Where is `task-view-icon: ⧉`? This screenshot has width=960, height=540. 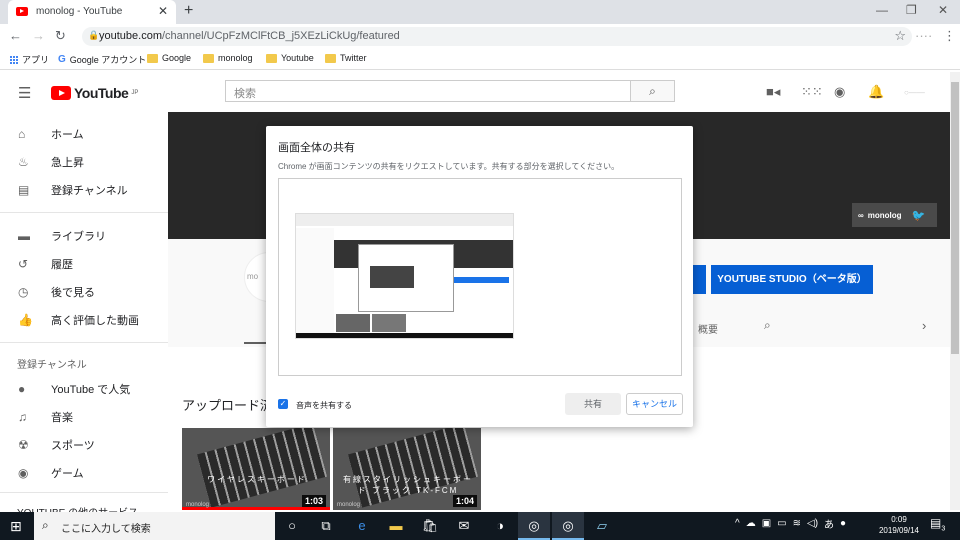
task-view-icon: ⧉ is located at coordinates (326, 526).